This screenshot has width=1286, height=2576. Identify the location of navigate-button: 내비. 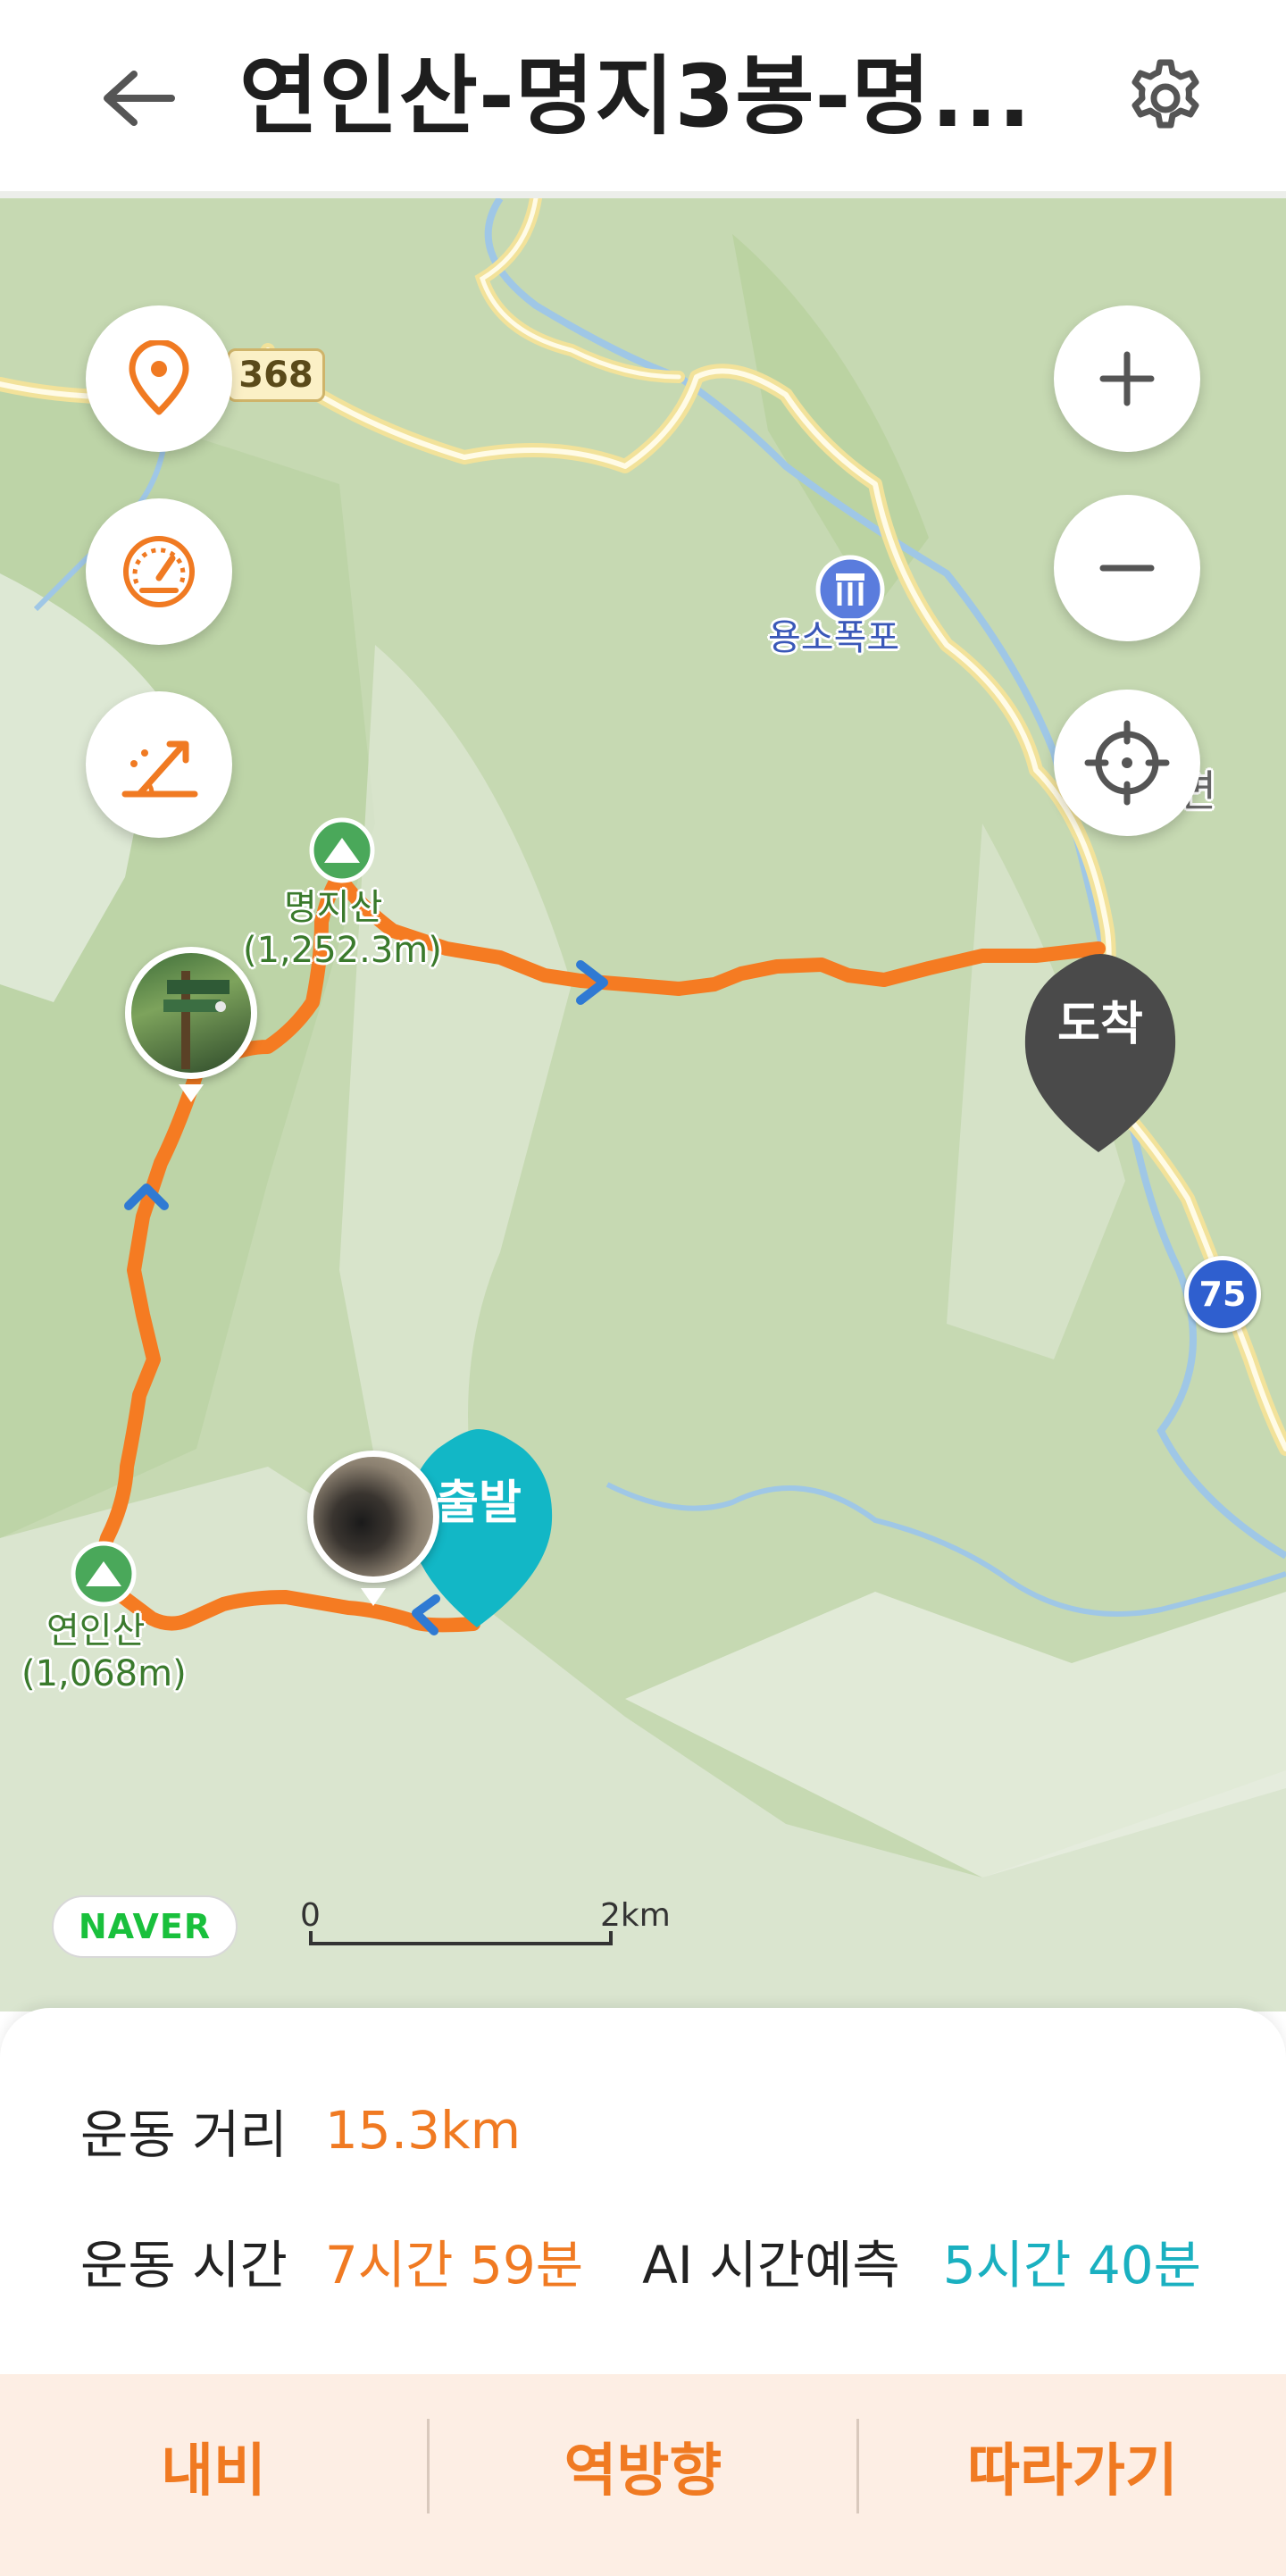
(214, 2475).